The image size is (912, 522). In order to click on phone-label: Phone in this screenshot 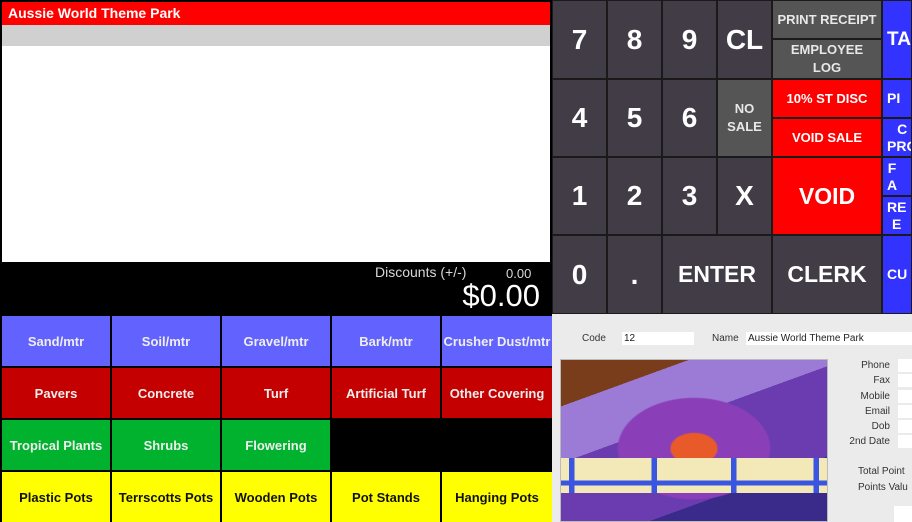, I will do `click(875, 365)`.